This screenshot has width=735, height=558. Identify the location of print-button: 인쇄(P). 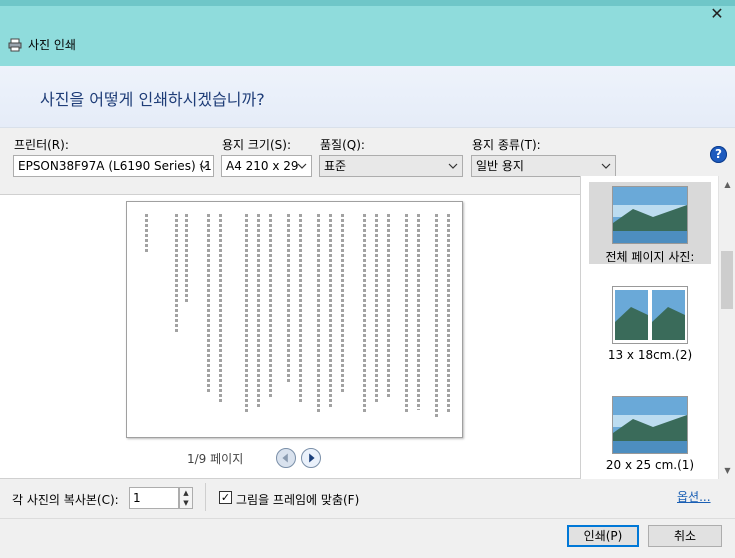
(603, 536).